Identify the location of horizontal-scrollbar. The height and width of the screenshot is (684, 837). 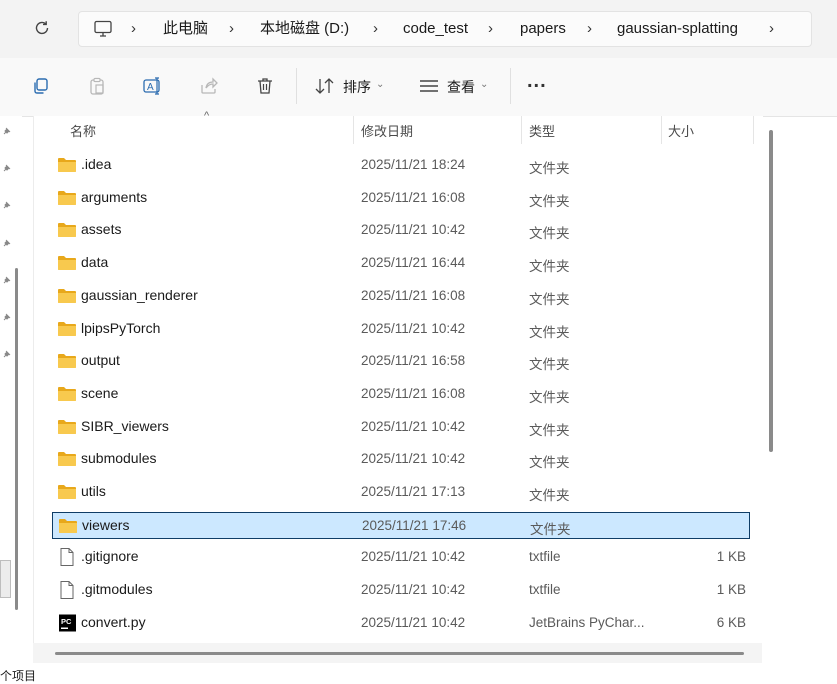
(399, 653).